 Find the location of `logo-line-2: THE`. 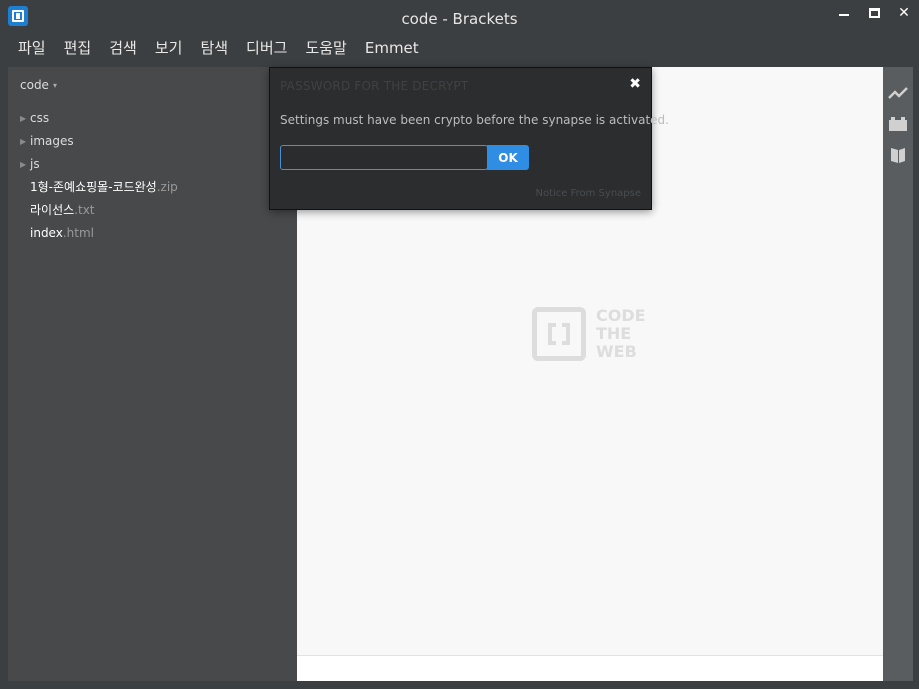

logo-line-2: THE is located at coordinates (614, 333).